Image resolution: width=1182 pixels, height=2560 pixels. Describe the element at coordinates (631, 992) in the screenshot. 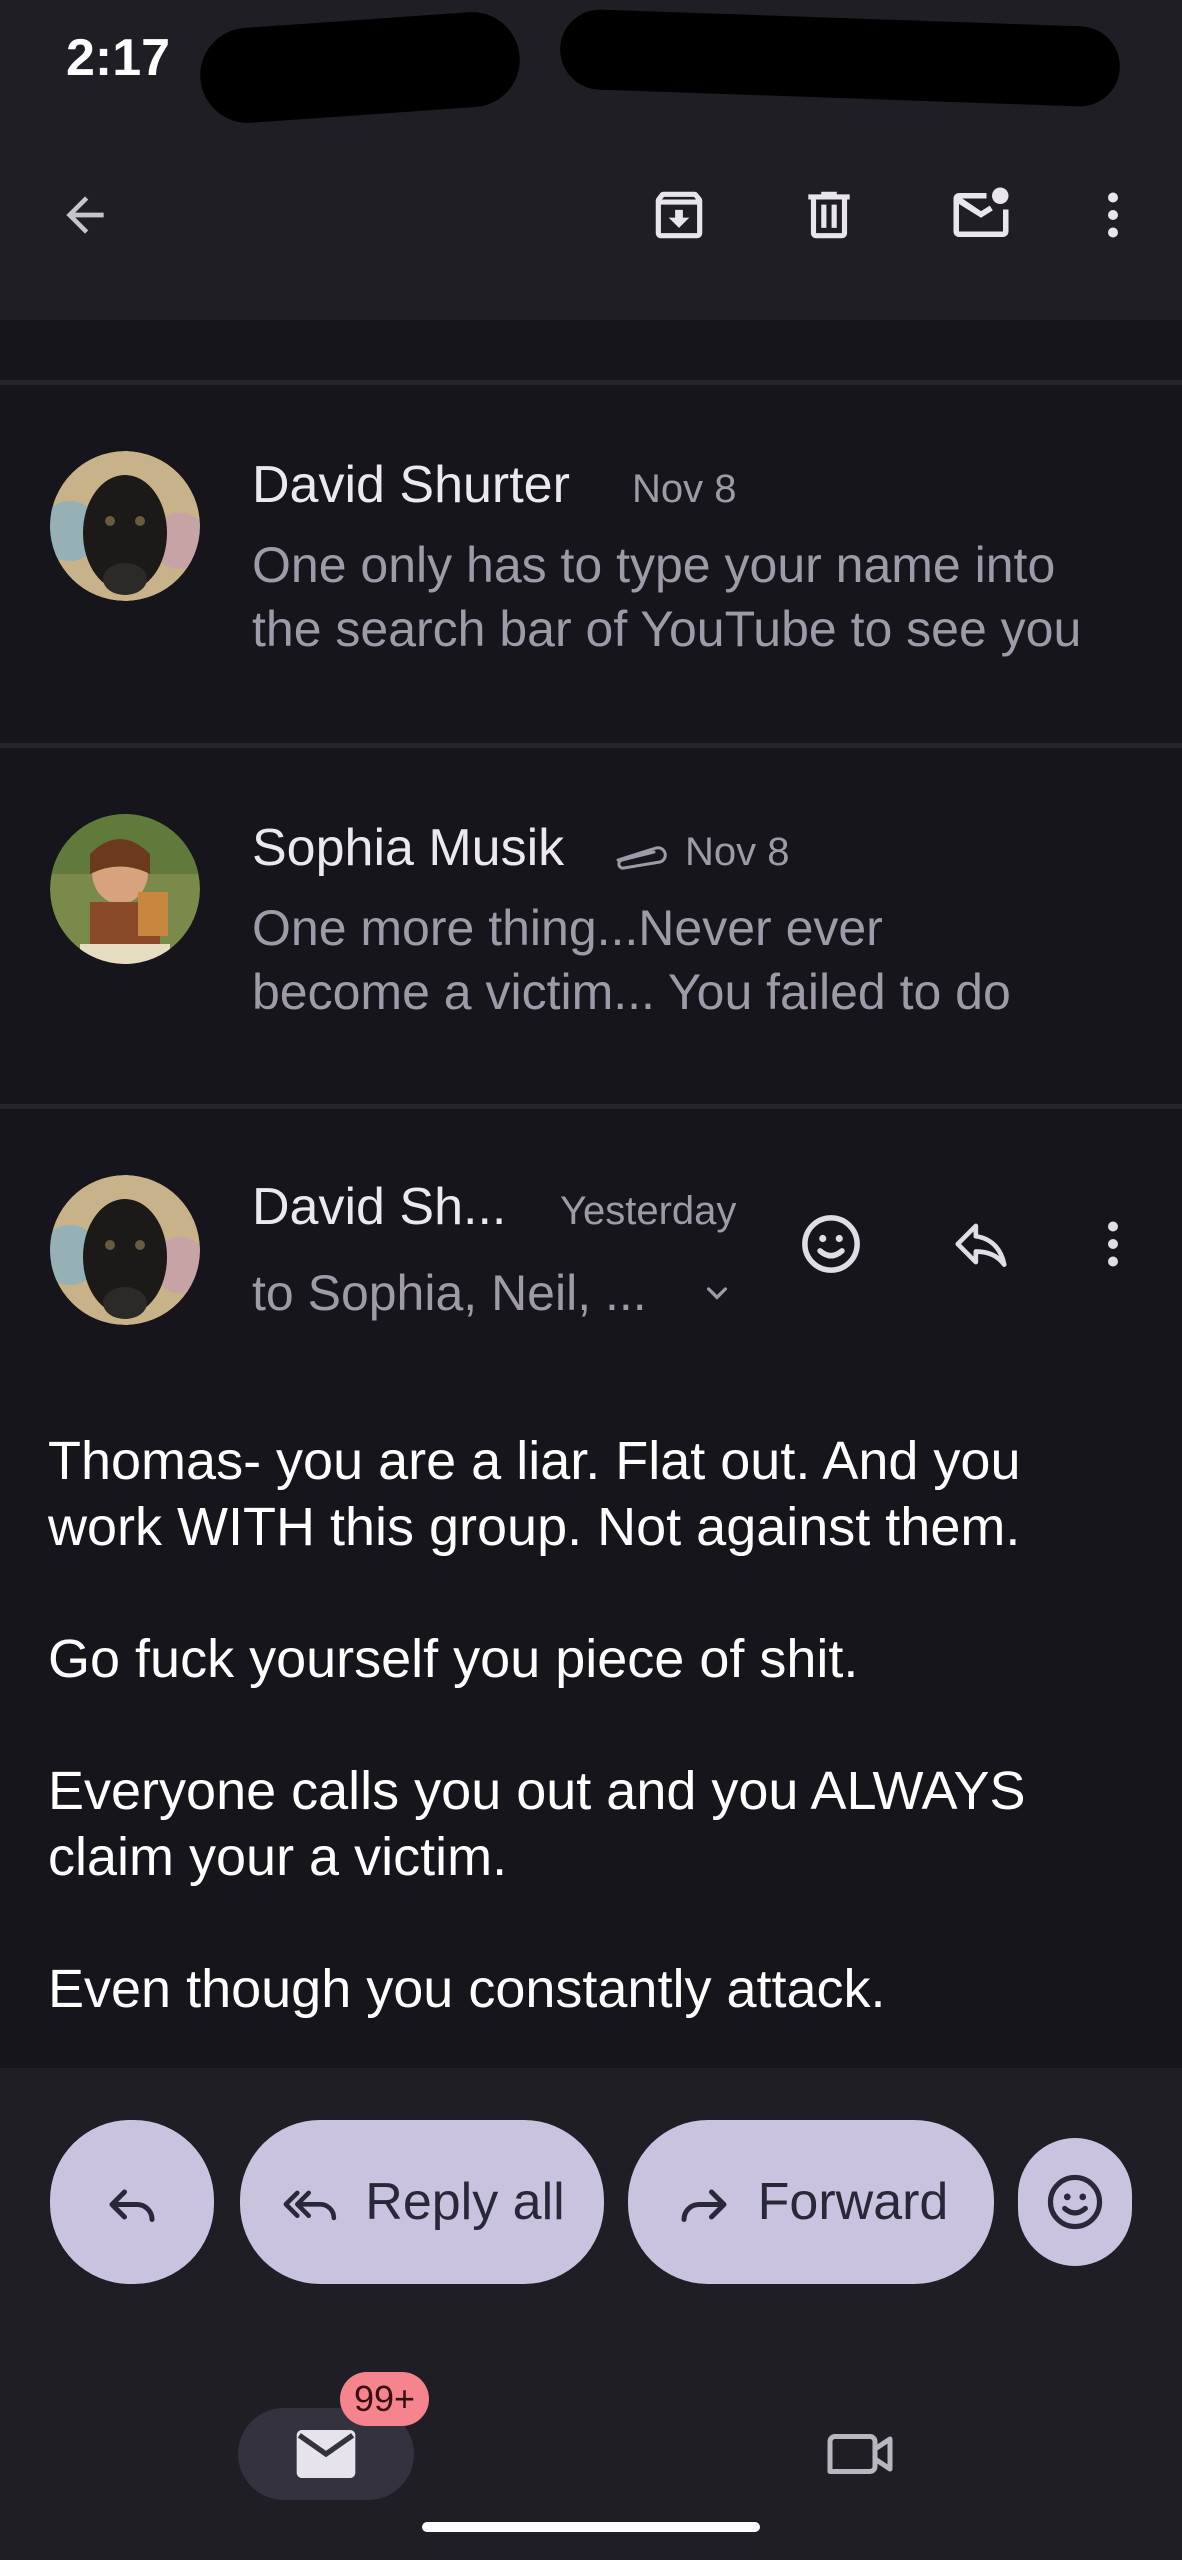

I see `snippet-line: become a victim... You failed to do` at that location.